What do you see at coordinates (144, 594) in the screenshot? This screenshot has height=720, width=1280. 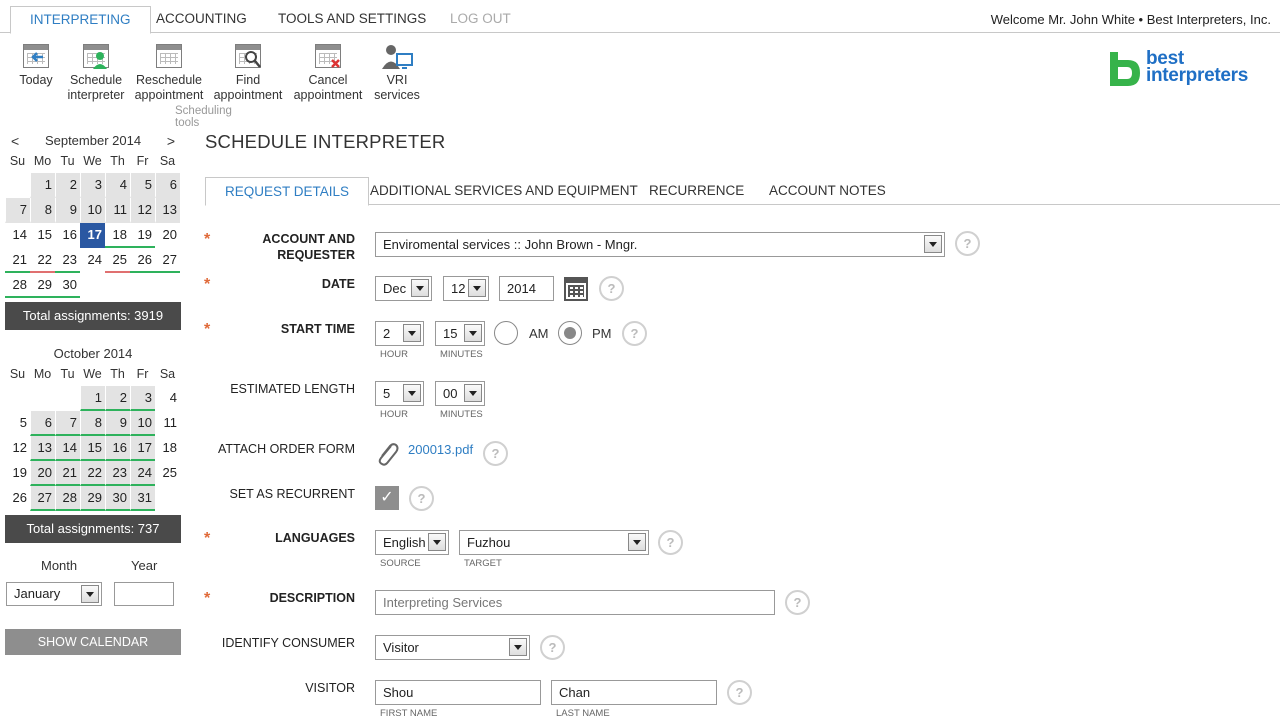 I see `year-input` at bounding box center [144, 594].